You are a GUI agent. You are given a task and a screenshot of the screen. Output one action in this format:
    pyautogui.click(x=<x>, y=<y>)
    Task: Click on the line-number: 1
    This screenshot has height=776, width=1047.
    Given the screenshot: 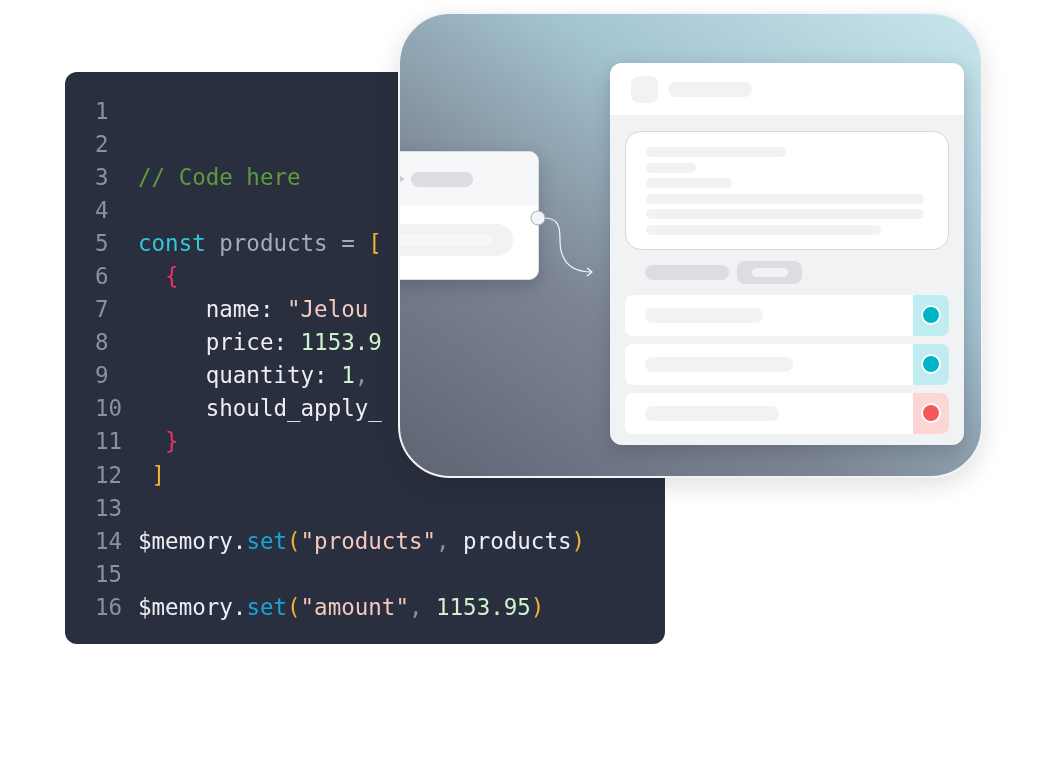 What is the action you would take?
    pyautogui.click(x=102, y=110)
    